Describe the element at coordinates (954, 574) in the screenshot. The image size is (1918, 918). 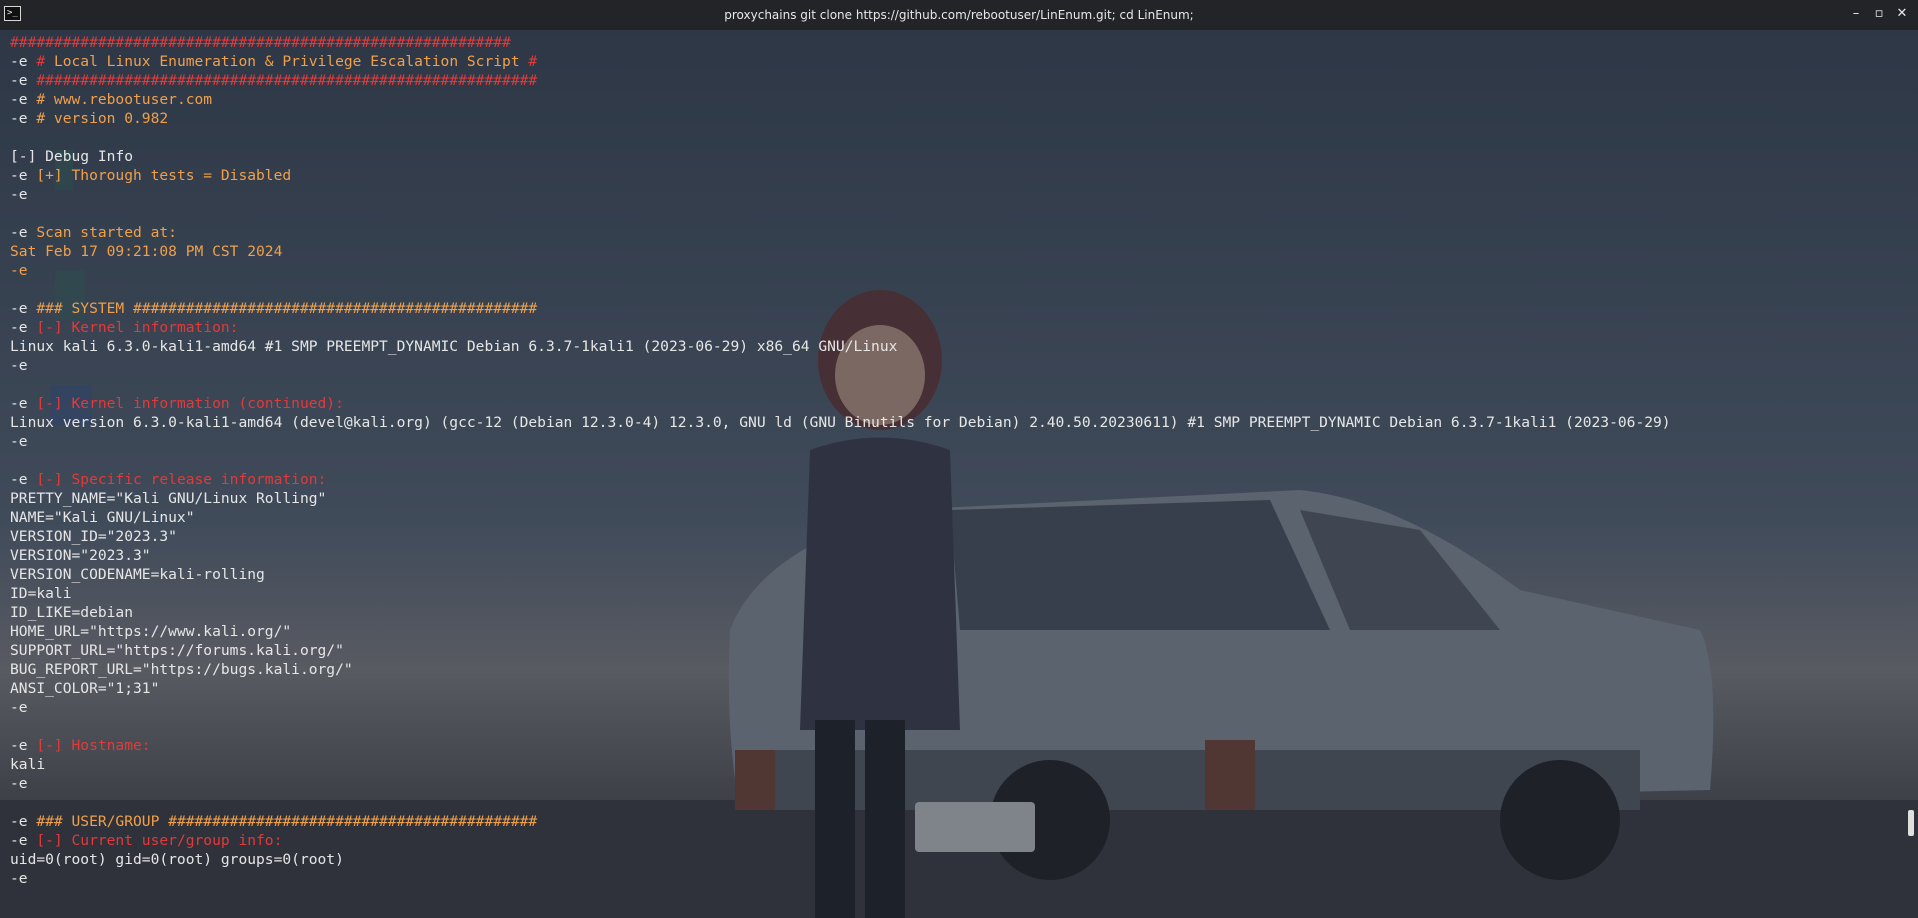
I see `terminal-line: VERSION_CODENAME=kali-rolling` at that location.